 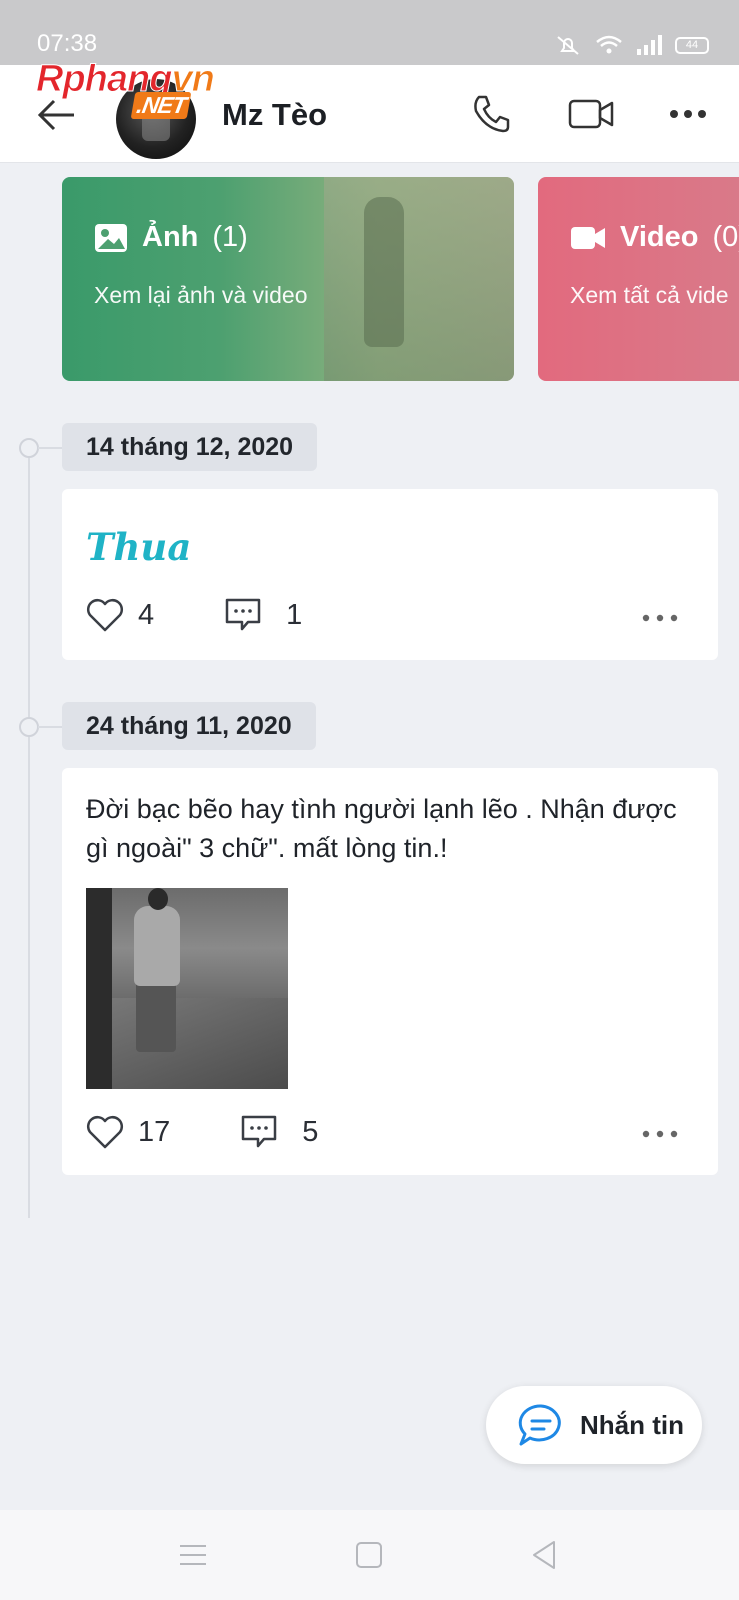 I want to click on post-photo, so click(x=187, y=988).